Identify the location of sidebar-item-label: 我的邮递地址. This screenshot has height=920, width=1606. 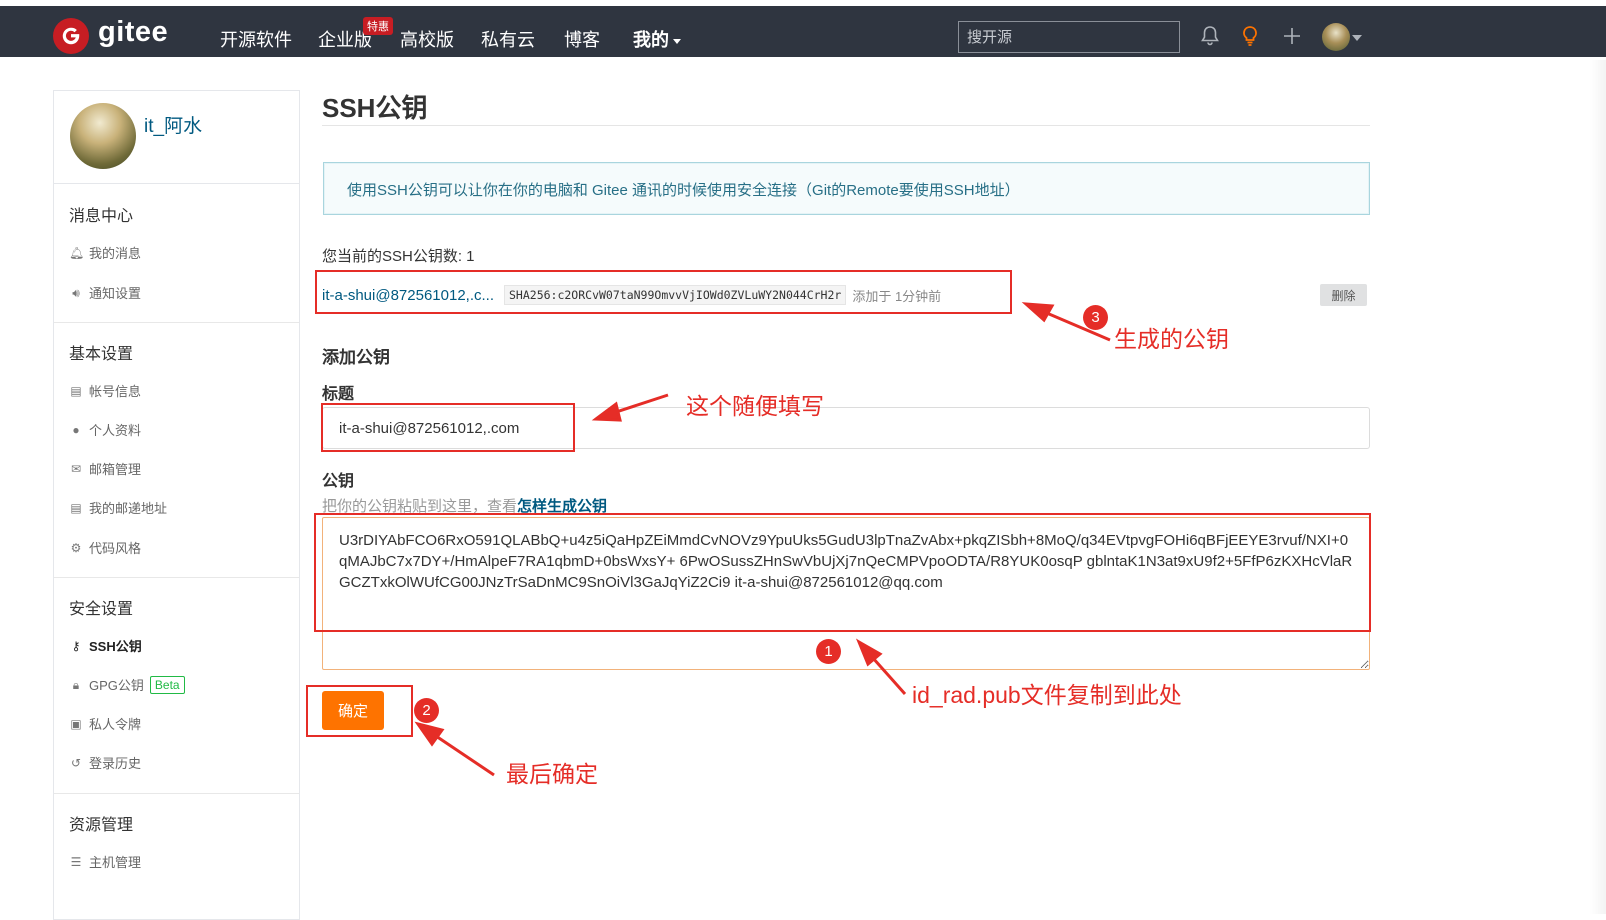
(128, 508).